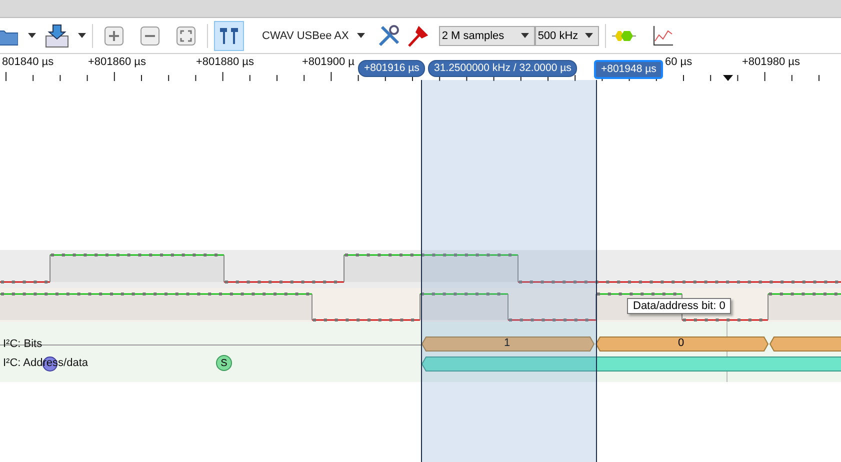  I want to click on probe-icon, so click(417, 35).